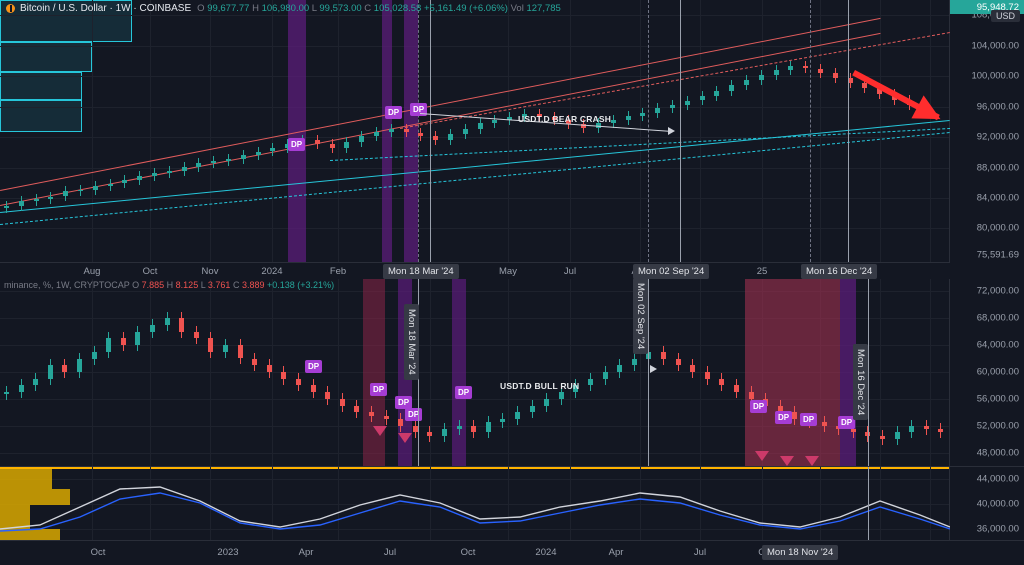 This screenshot has width=1024, height=565. What do you see at coordinates (187, 285) in the screenshot?
I see `dom-h-value: 8.125` at bounding box center [187, 285].